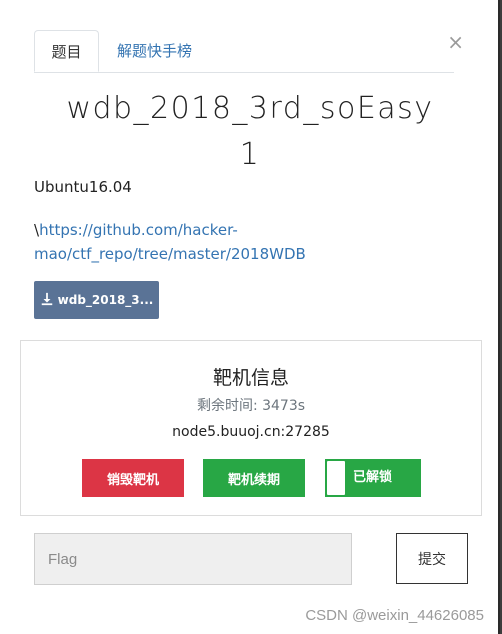 The image size is (502, 634). I want to click on unlock-toggle: 已解锁, so click(373, 478).